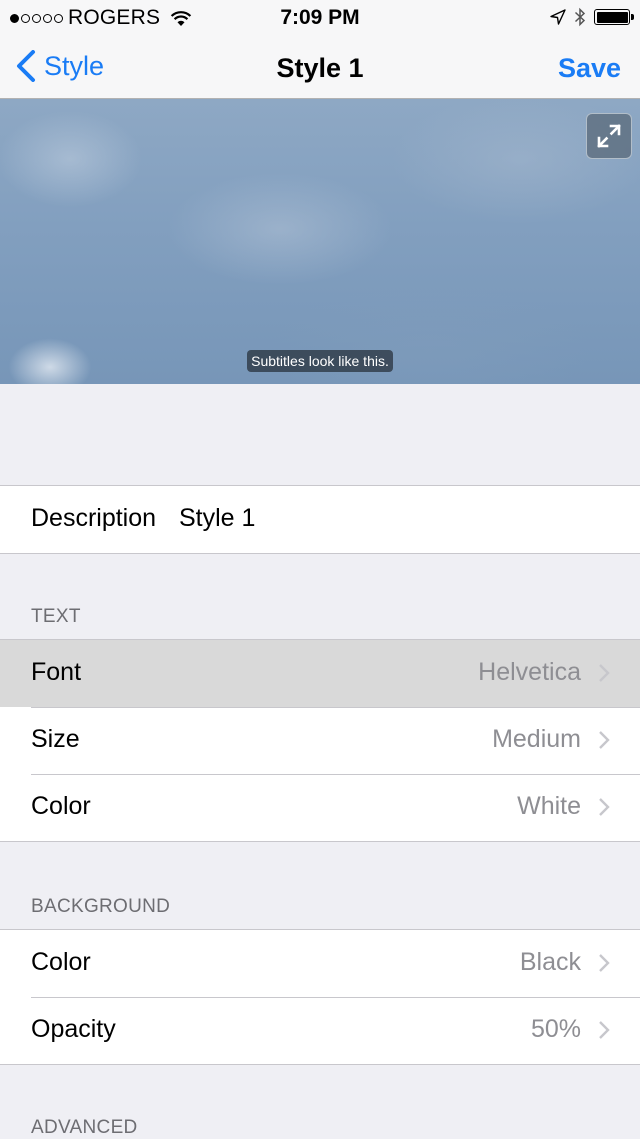  I want to click on subtitle-sample: Subtitles look like this., so click(320, 361).